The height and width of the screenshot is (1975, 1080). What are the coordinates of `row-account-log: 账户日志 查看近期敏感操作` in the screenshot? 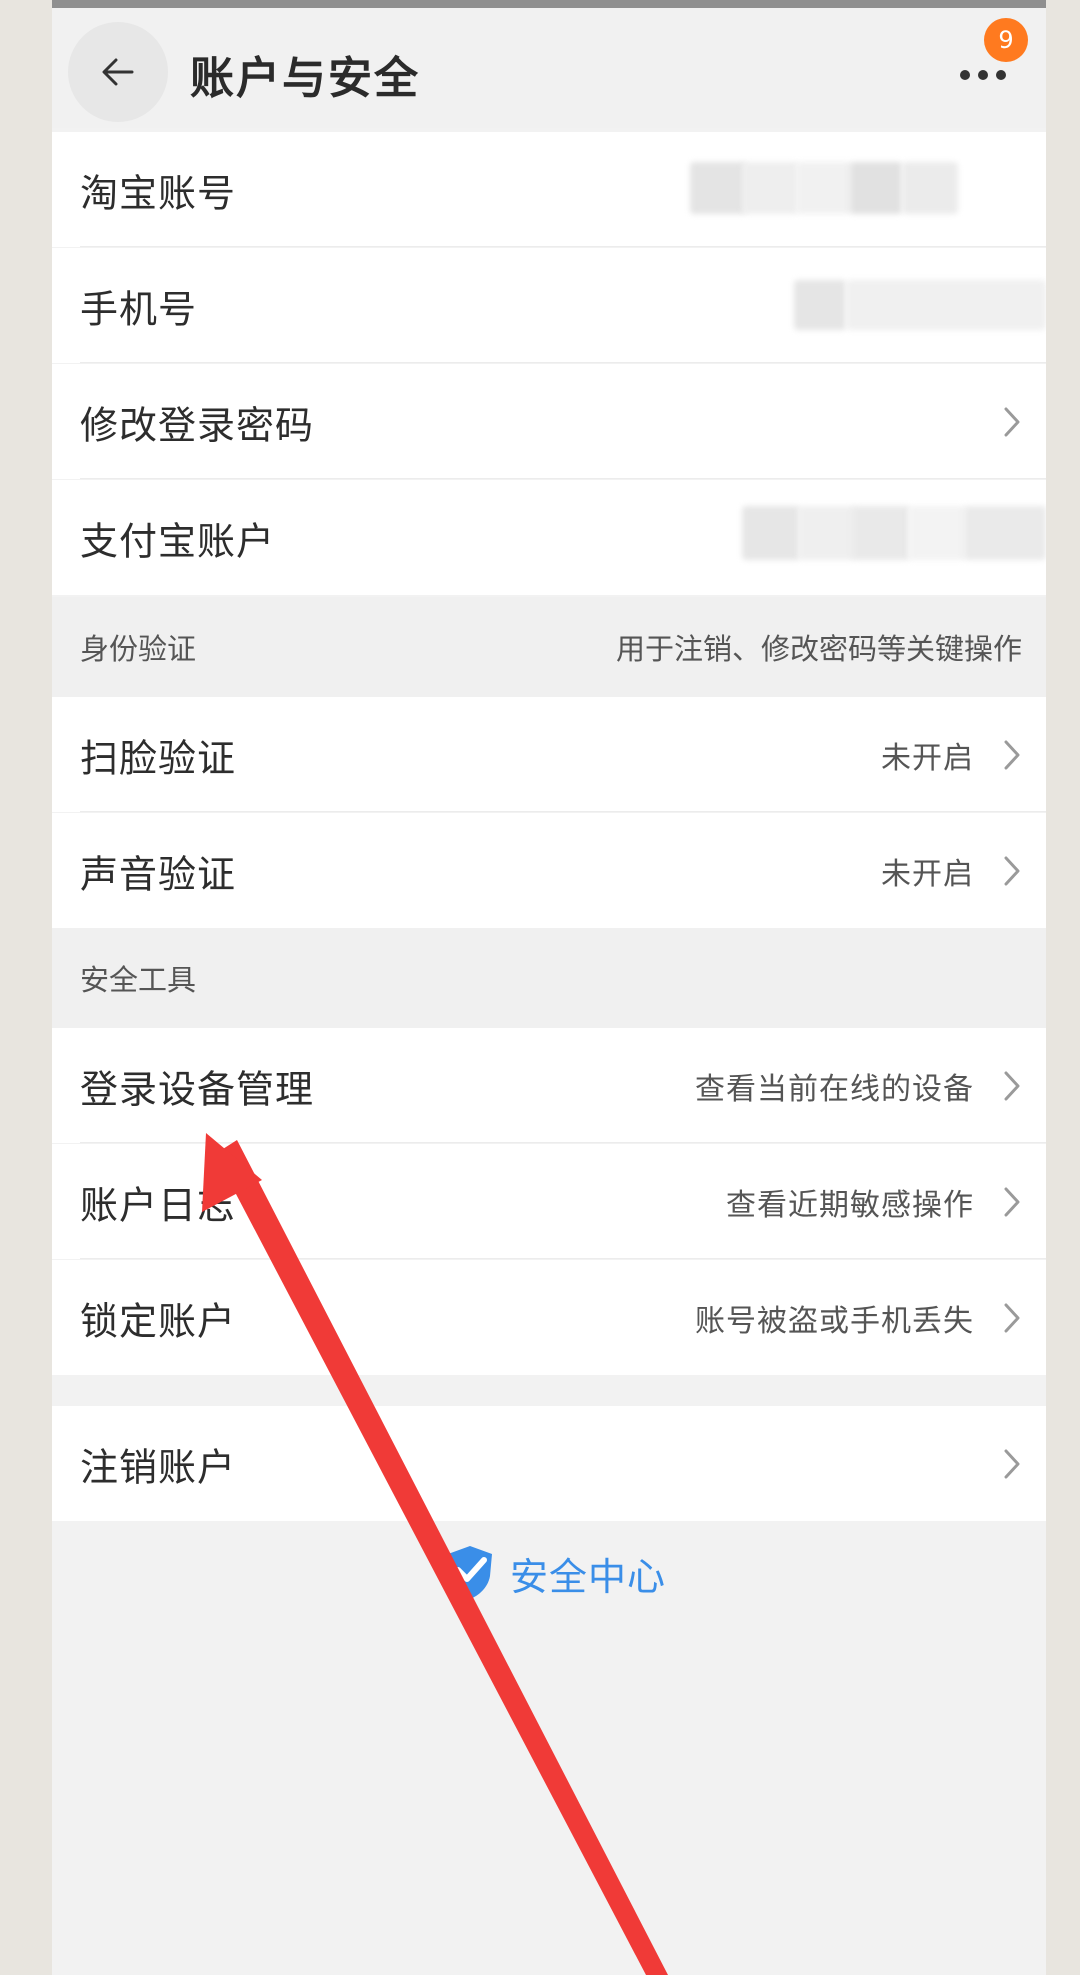 It's located at (549, 1201).